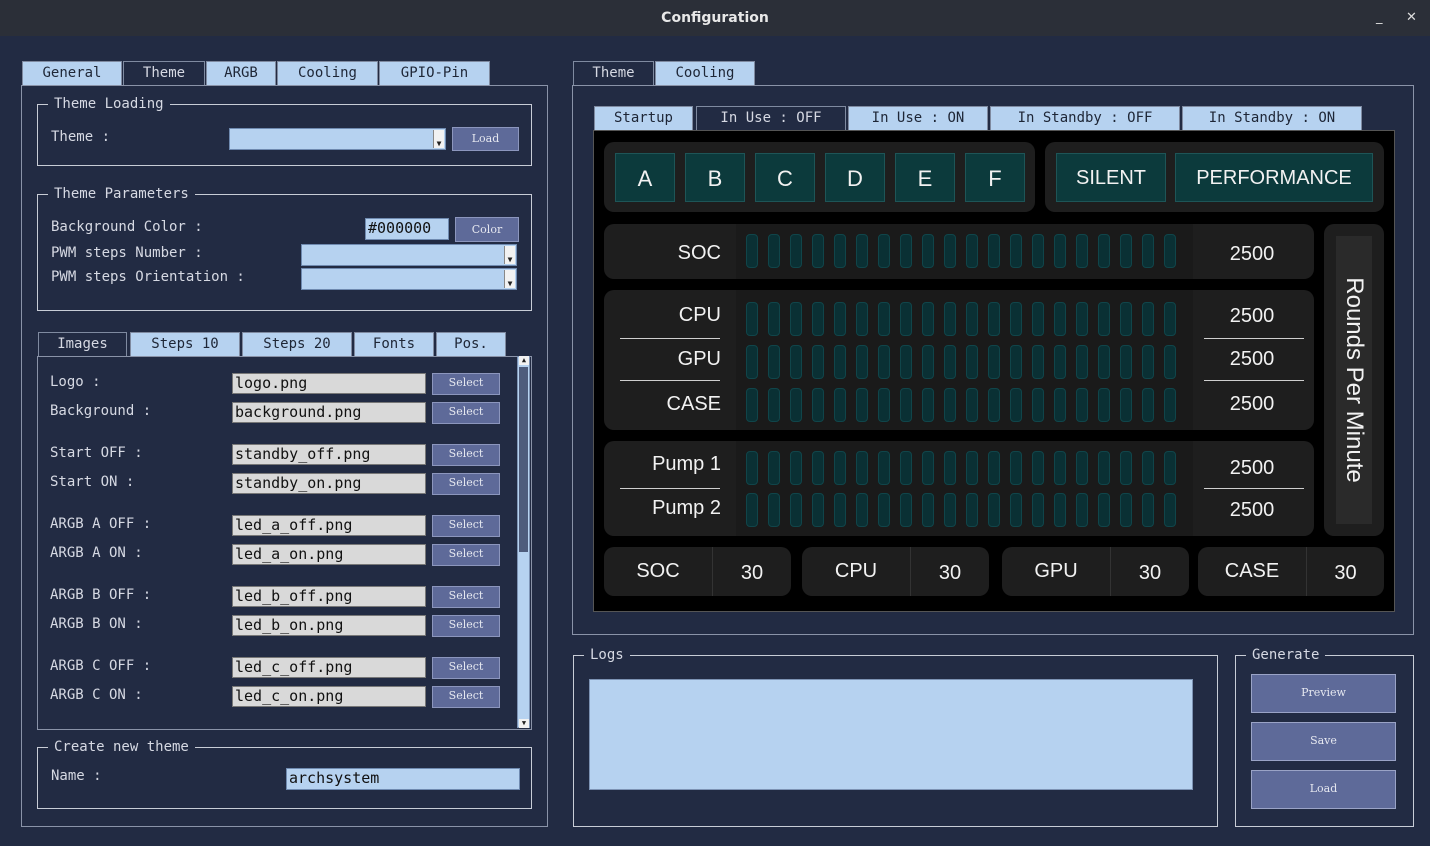 This screenshot has height=846, width=1430. I want to click on argb-key-c: C, so click(785, 177).